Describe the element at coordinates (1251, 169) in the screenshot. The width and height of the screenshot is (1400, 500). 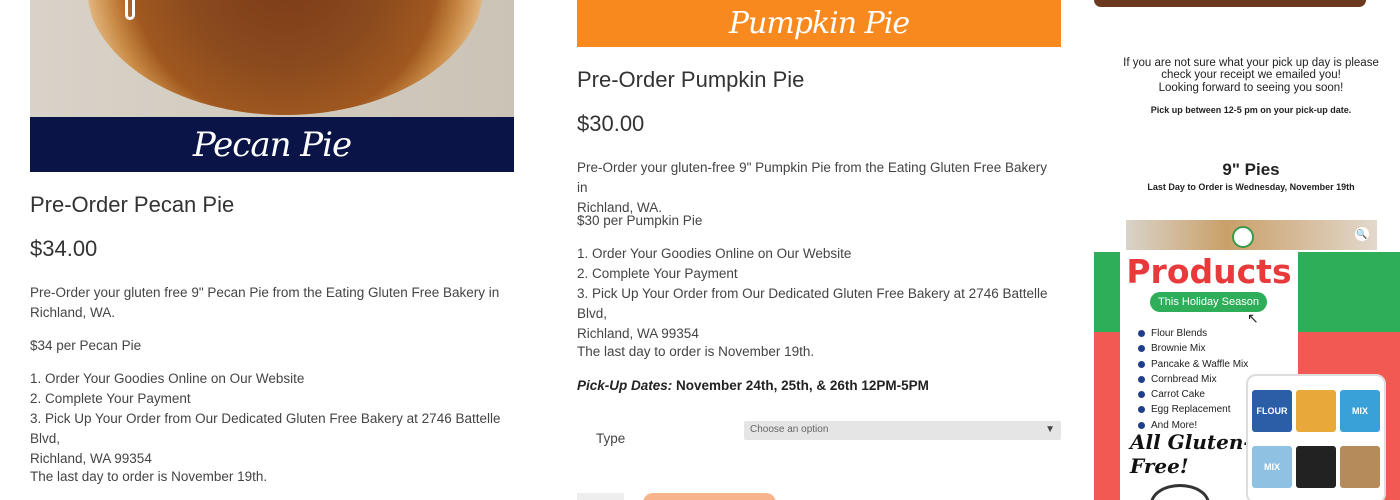
I see `pies-heading: 9" Pies` at that location.